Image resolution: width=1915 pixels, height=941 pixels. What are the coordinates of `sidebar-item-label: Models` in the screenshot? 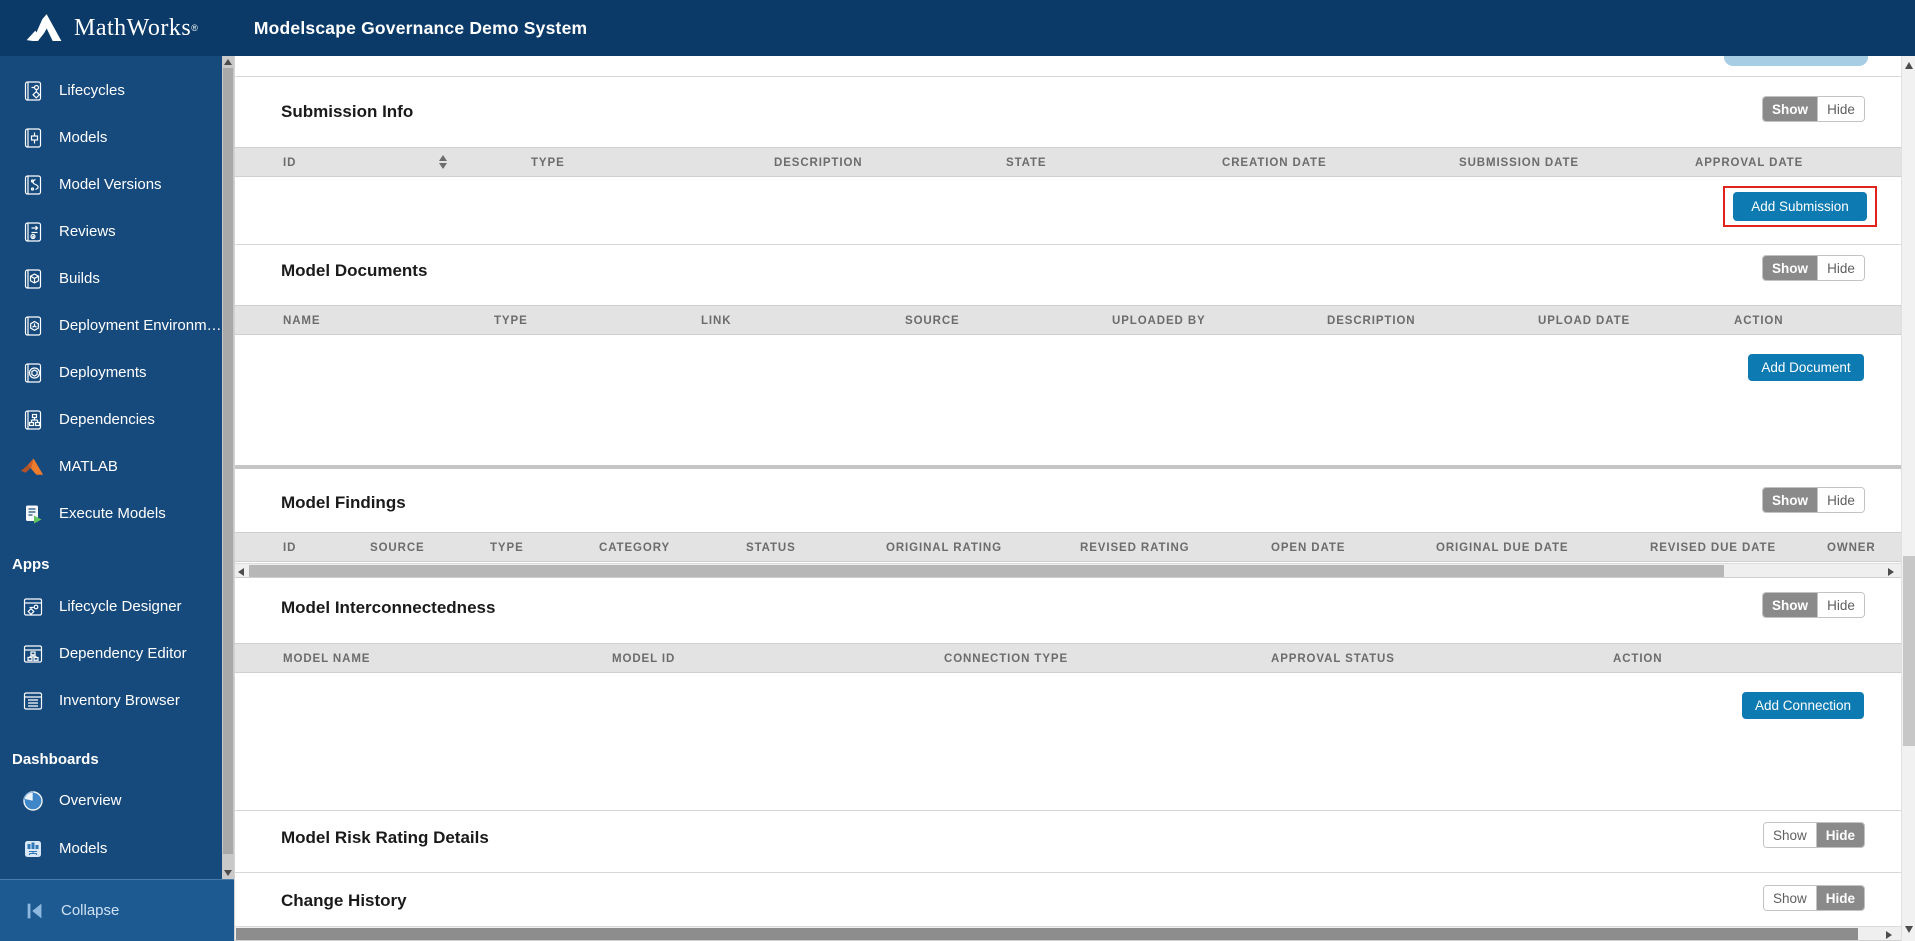 It's located at (83, 848).